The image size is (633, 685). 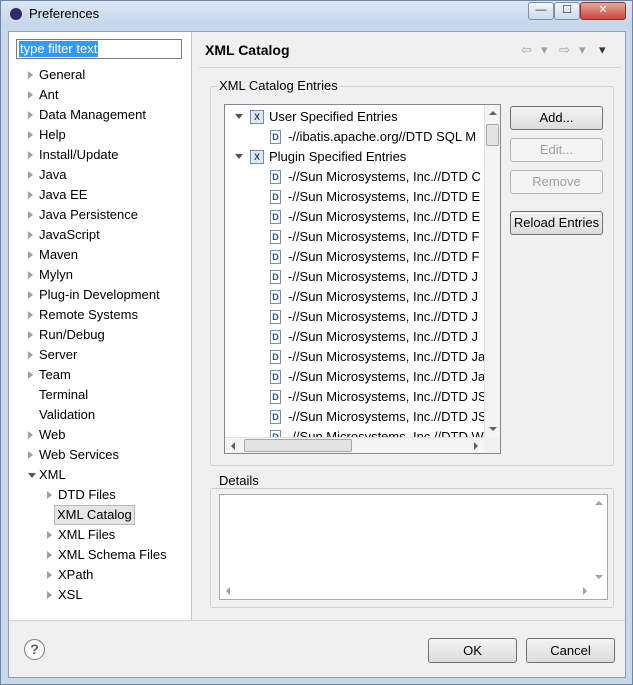 I want to click on tree-item: Mylyn, so click(x=100, y=275).